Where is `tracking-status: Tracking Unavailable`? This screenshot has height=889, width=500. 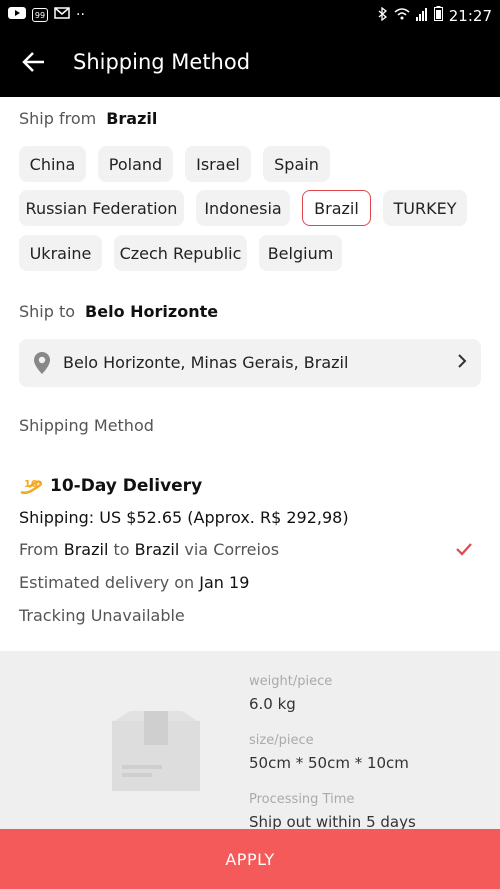 tracking-status: Tracking Unavailable is located at coordinates (102, 615).